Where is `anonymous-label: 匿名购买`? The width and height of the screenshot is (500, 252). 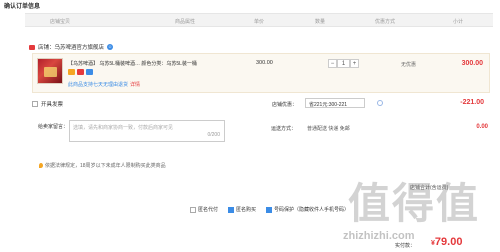 anonymous-label: 匿名购买 is located at coordinates (246, 210).